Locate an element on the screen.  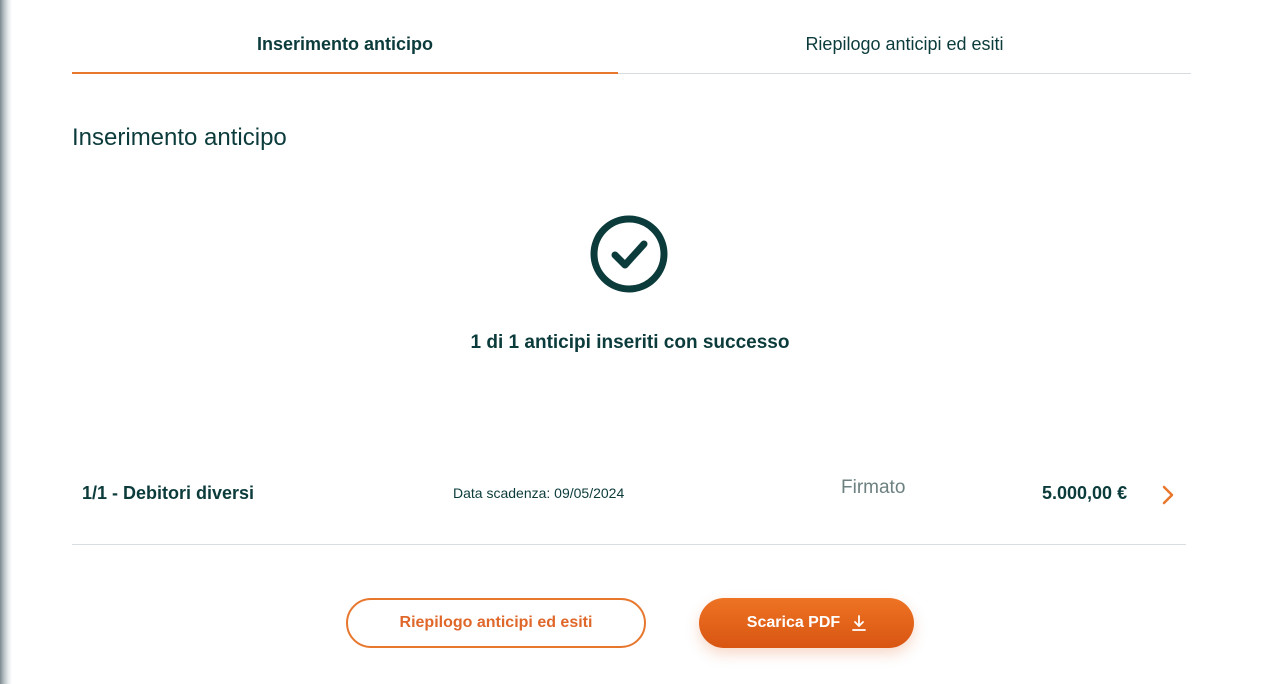
advance-amount: 5.000,00 € is located at coordinates (1085, 493).